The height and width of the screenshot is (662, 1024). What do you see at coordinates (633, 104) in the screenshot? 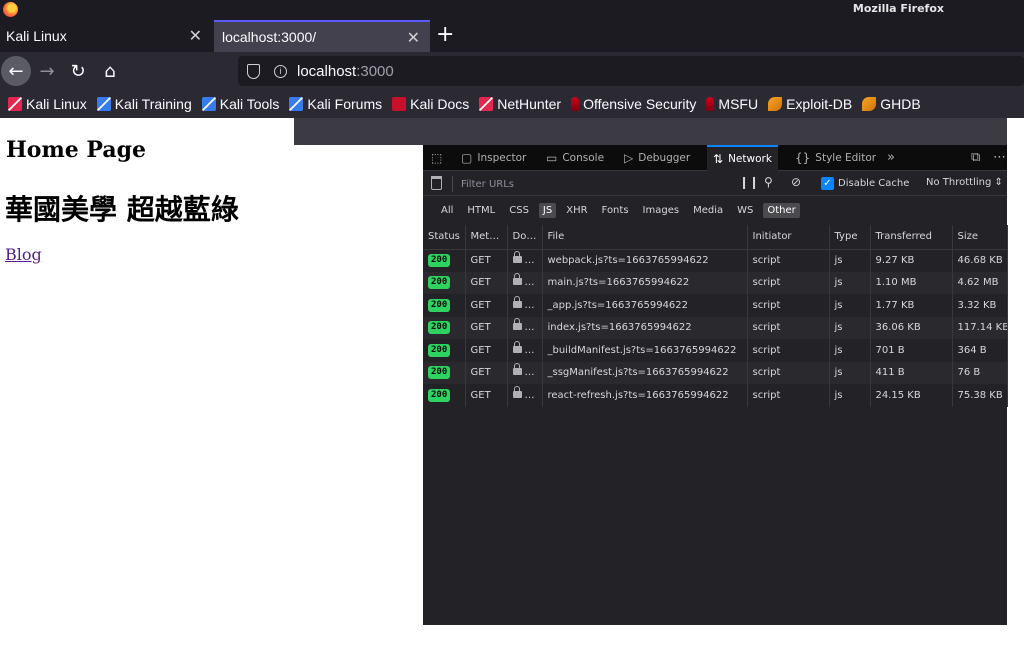
I see `bookmark-offensive-security: Offensive Security` at bounding box center [633, 104].